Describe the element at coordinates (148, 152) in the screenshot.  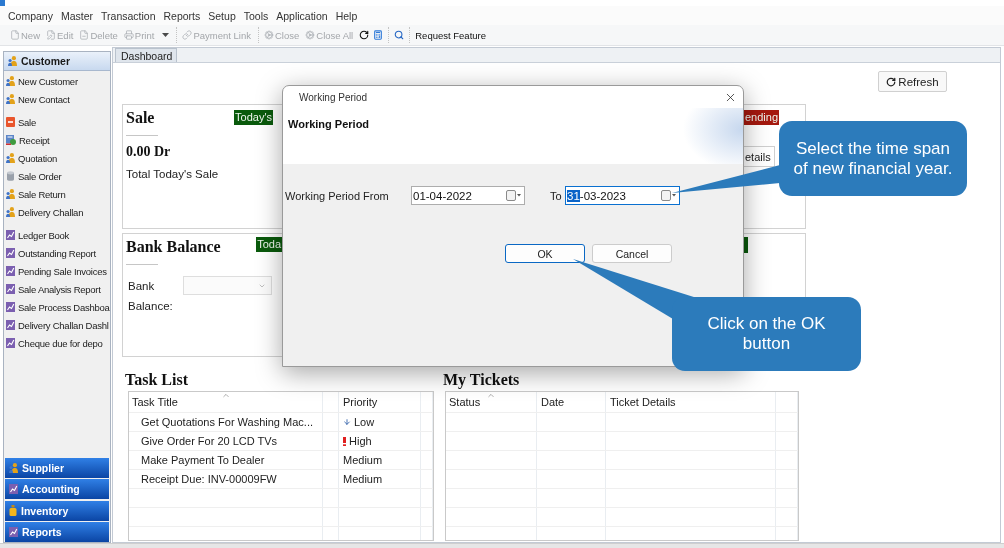
I see `amount-text: 0.00 Dr` at that location.